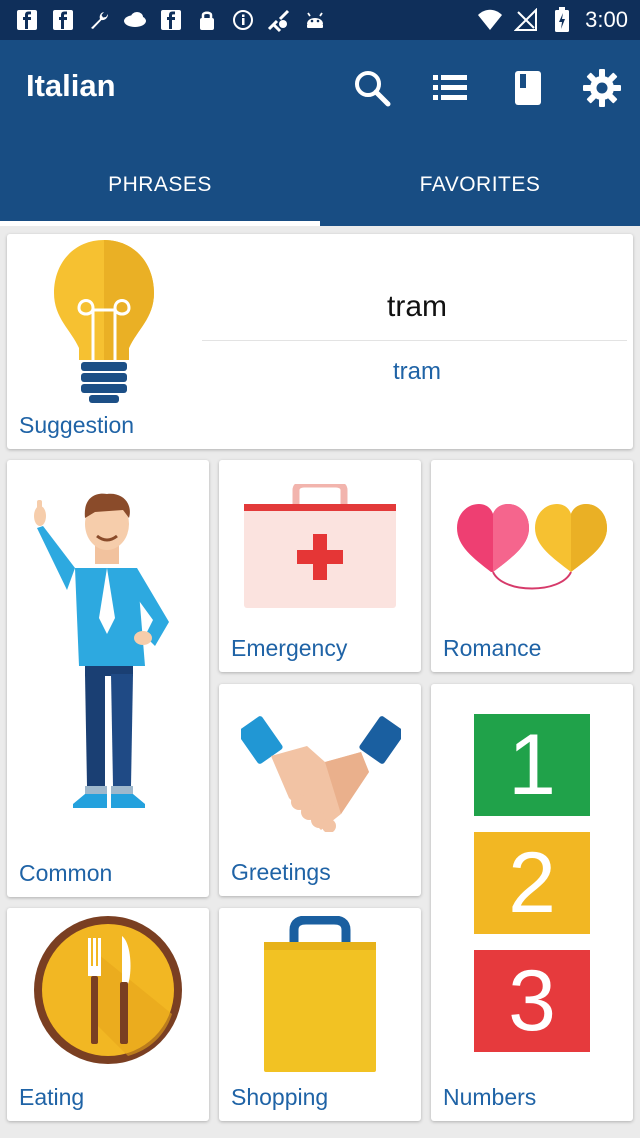 This screenshot has width=640, height=1138. I want to click on book-button, so click(528, 88).